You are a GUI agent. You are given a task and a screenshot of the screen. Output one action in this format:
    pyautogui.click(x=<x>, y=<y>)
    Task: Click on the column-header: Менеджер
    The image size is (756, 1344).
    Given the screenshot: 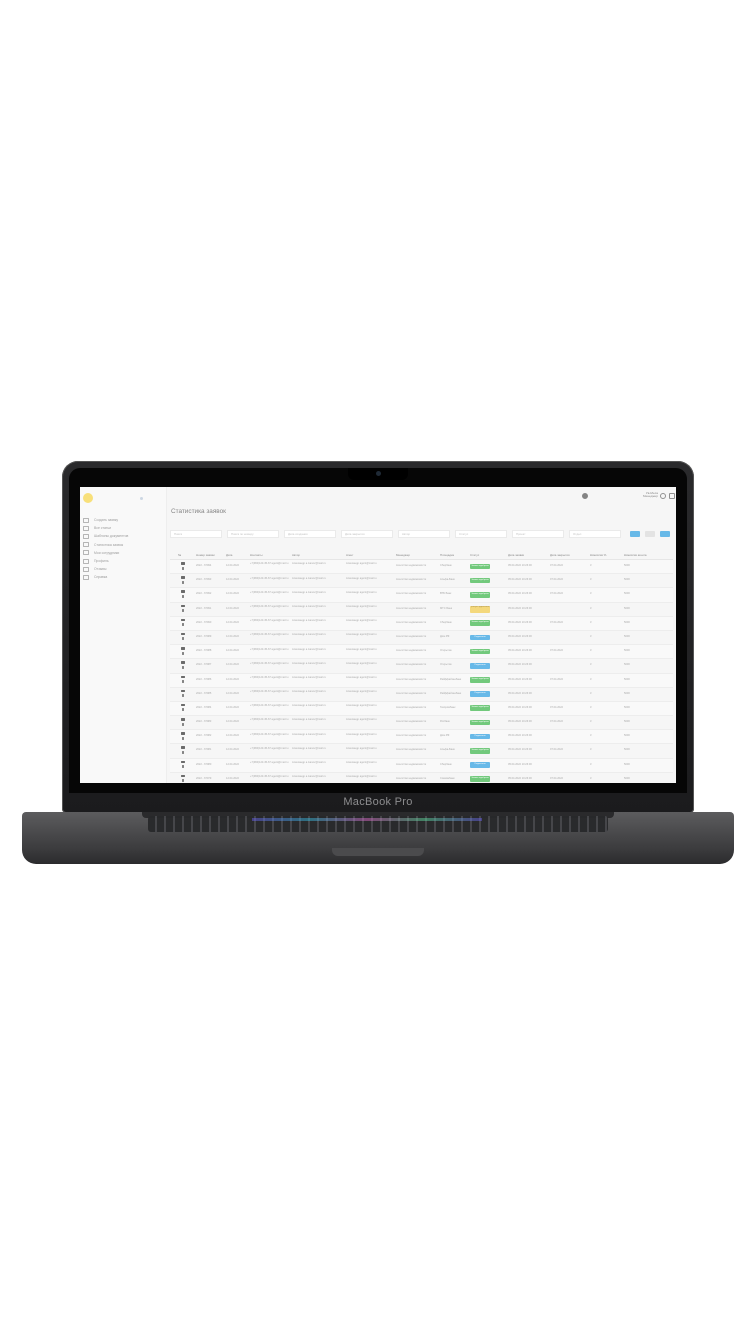 What is the action you would take?
    pyautogui.click(x=403, y=555)
    